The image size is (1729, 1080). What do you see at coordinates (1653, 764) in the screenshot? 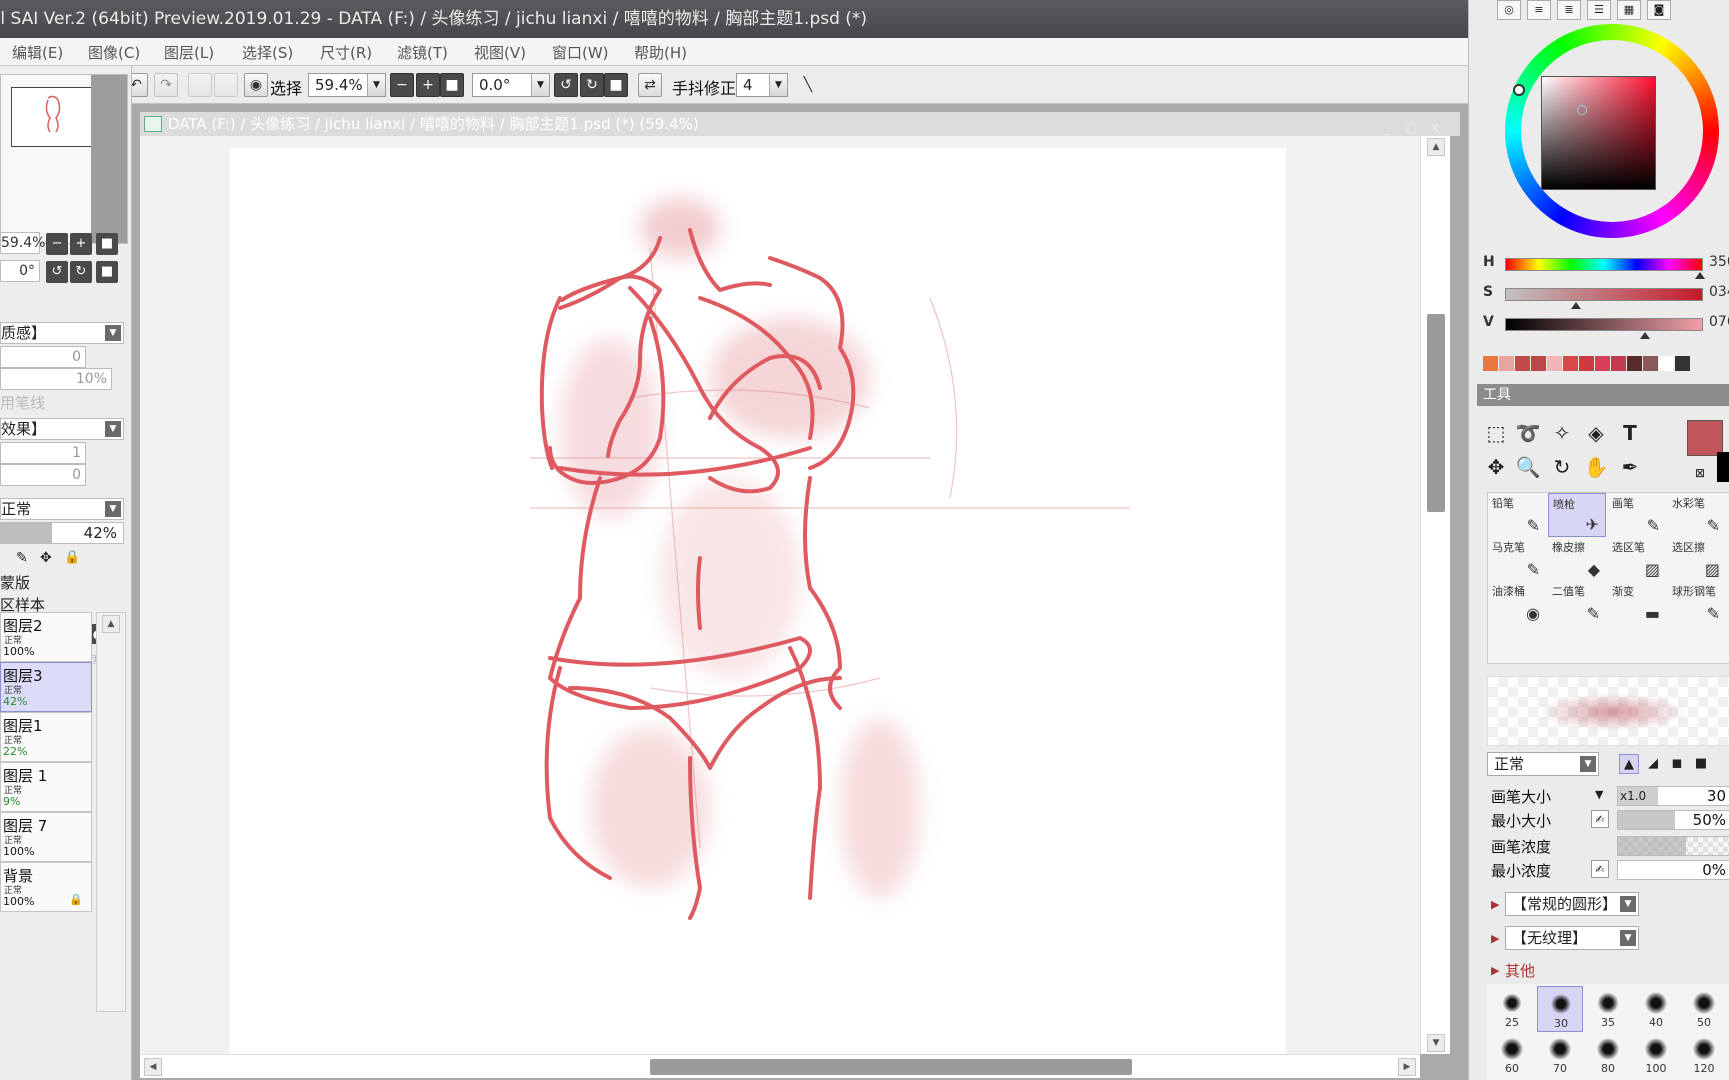
I see `brush-shape-round-icon: ◢` at bounding box center [1653, 764].